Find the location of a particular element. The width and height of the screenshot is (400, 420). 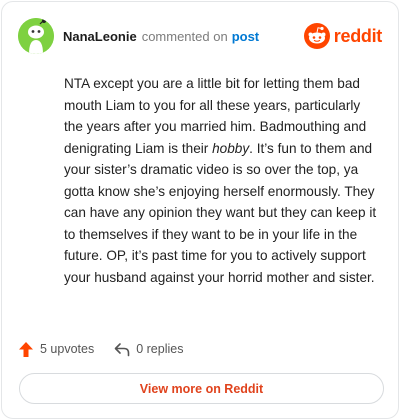

reply-button: 0 replies is located at coordinates (148, 349).